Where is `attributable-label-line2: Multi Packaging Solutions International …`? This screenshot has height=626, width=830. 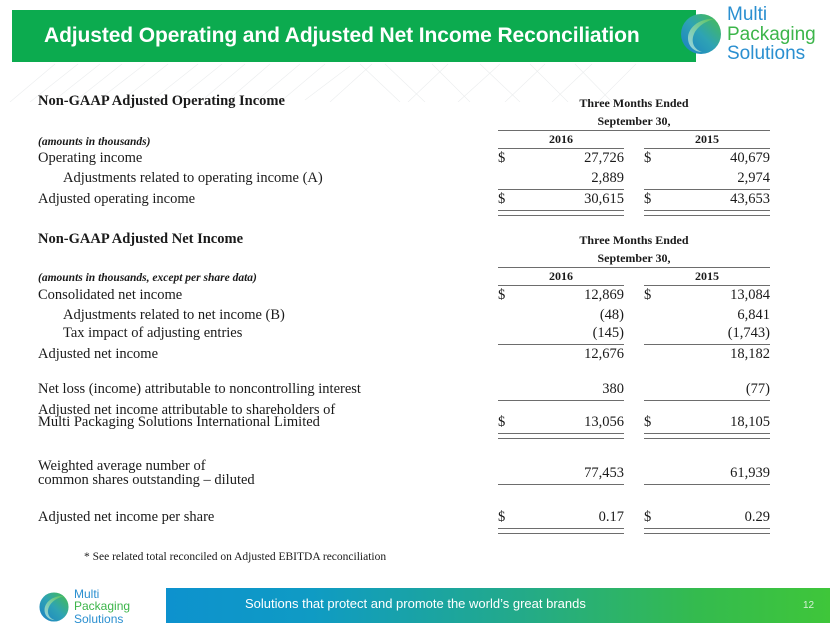
attributable-label-line2: Multi Packaging Solutions International … is located at coordinates (179, 422).